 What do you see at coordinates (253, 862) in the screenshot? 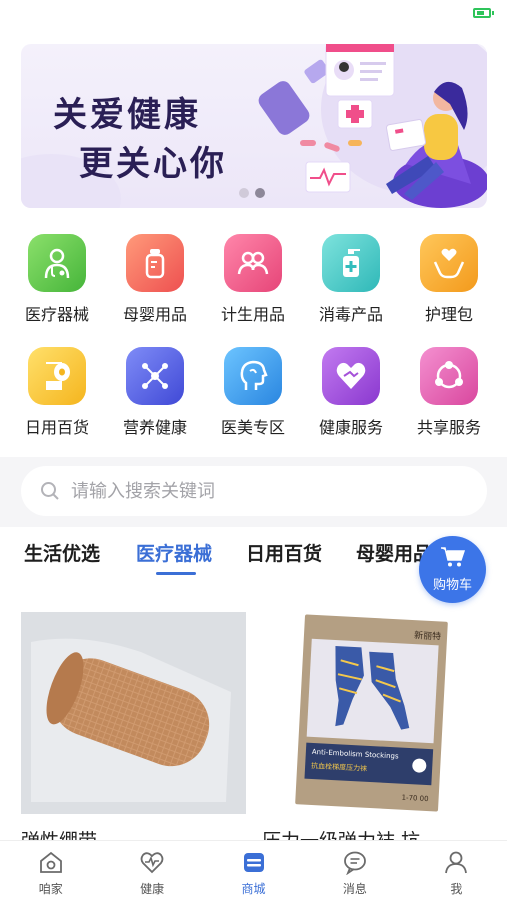
I see `store-icon` at bounding box center [253, 862].